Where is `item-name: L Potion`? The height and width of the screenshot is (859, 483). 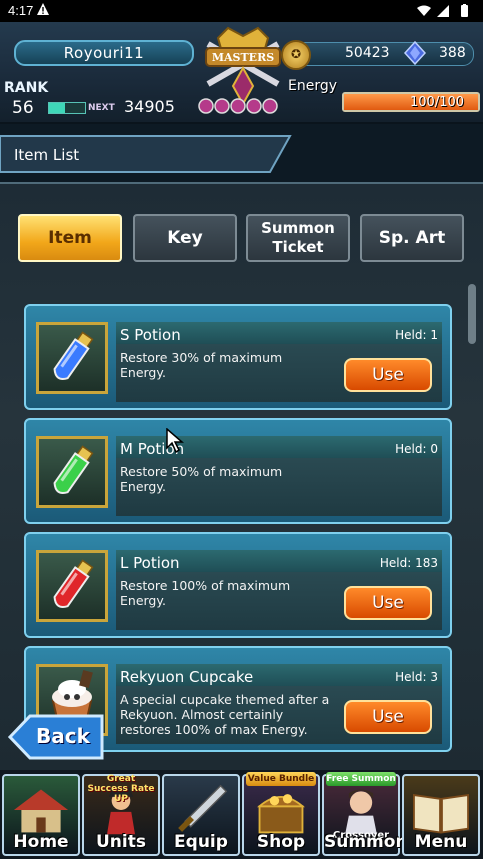
item-name: L Potion is located at coordinates (150, 563).